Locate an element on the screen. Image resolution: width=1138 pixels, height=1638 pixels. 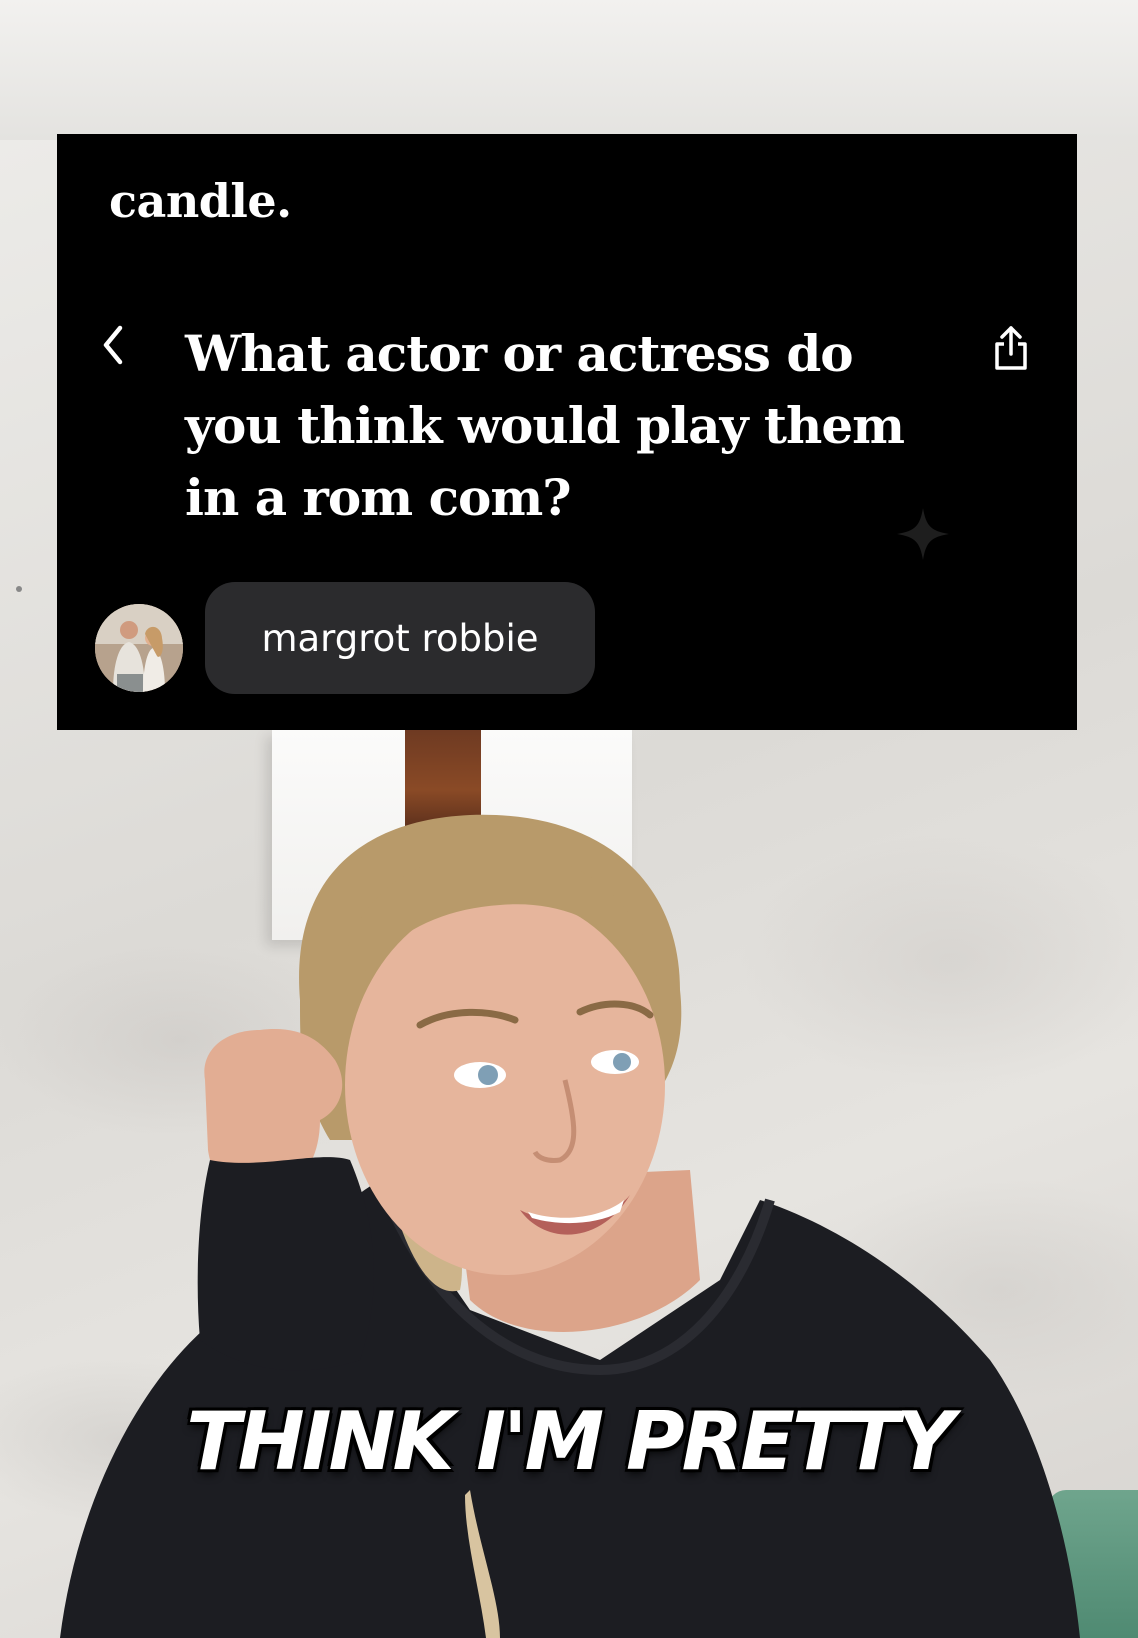
side-indicator-dot is located at coordinates (19, 589).